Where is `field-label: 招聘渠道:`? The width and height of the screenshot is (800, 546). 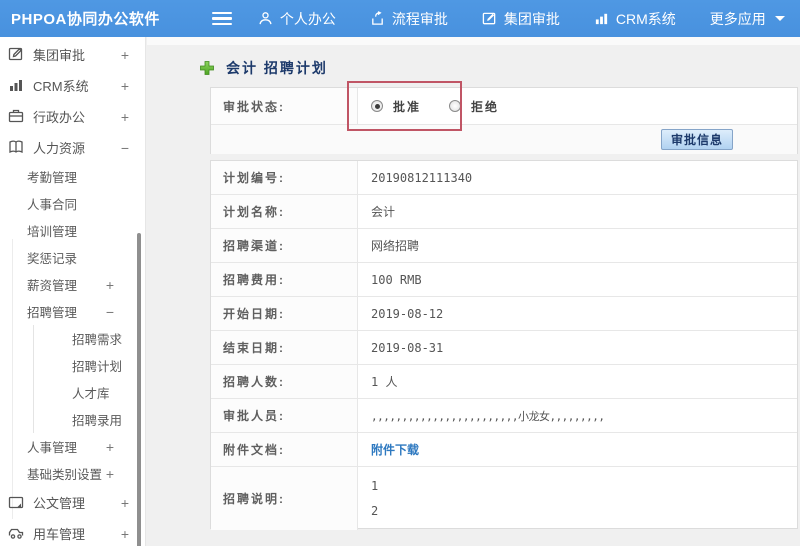 field-label: 招聘渠道: is located at coordinates (254, 246).